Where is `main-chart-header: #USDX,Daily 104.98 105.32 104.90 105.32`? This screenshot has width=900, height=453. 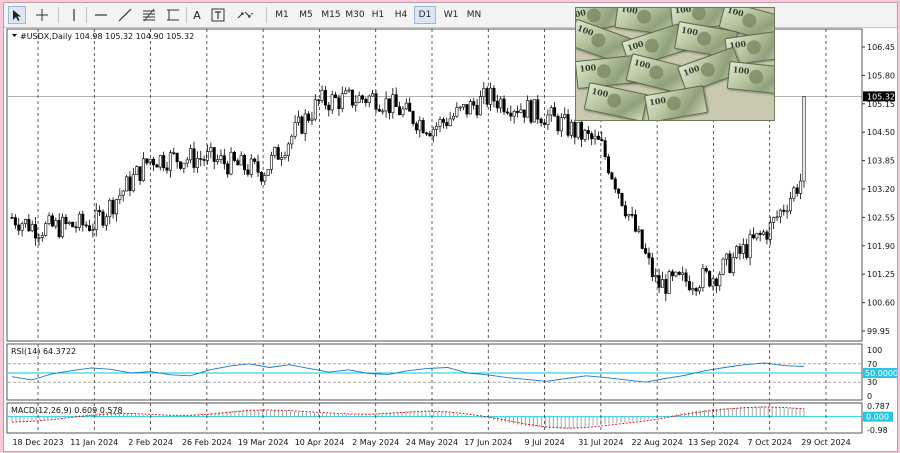 main-chart-header: #USDX,Daily 104.98 105.32 104.90 105.32 is located at coordinates (107, 36).